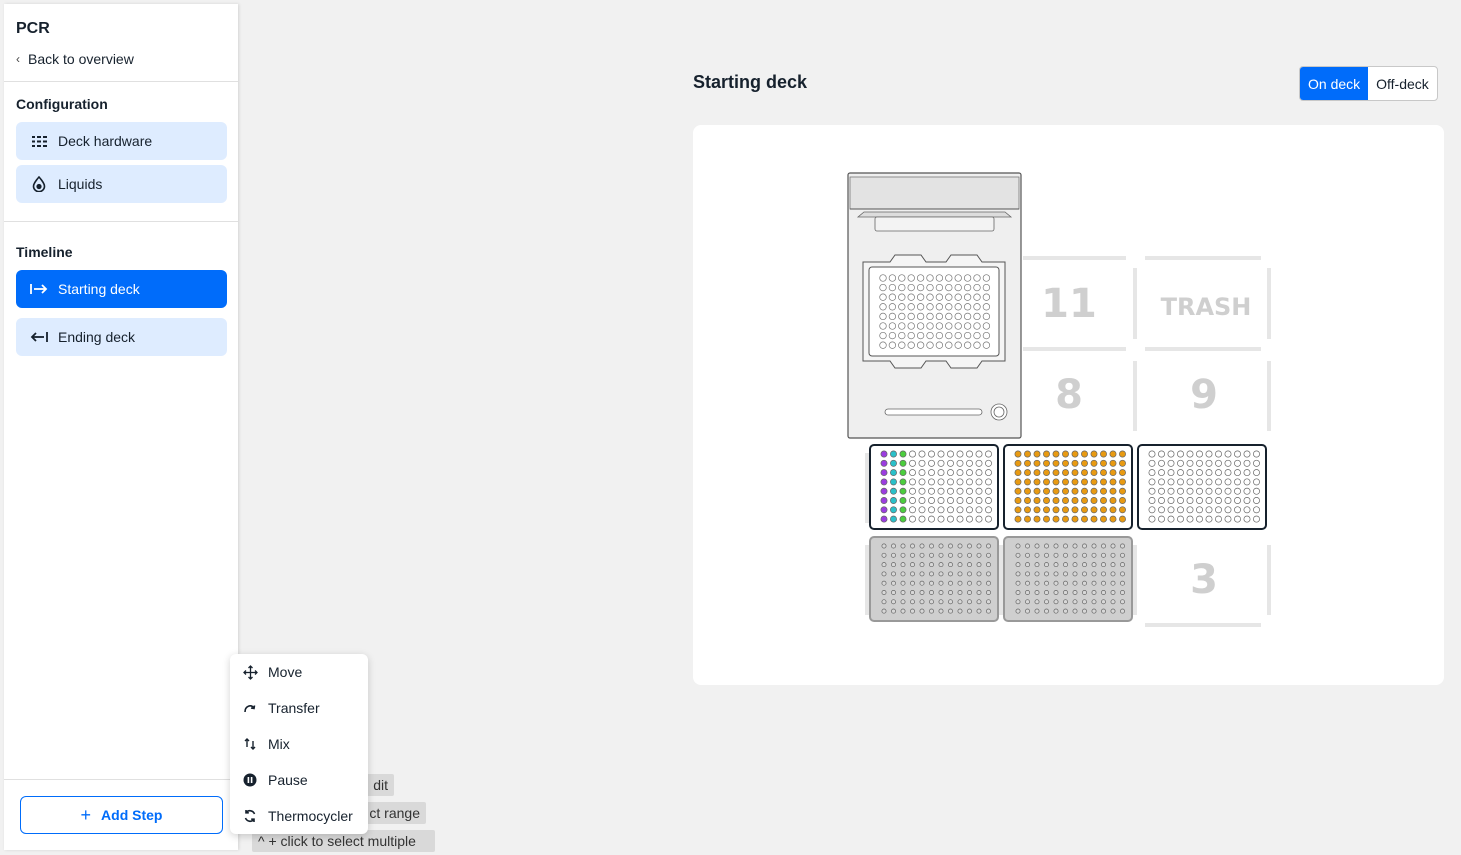  I want to click on thermocycler-module, so click(934, 305).